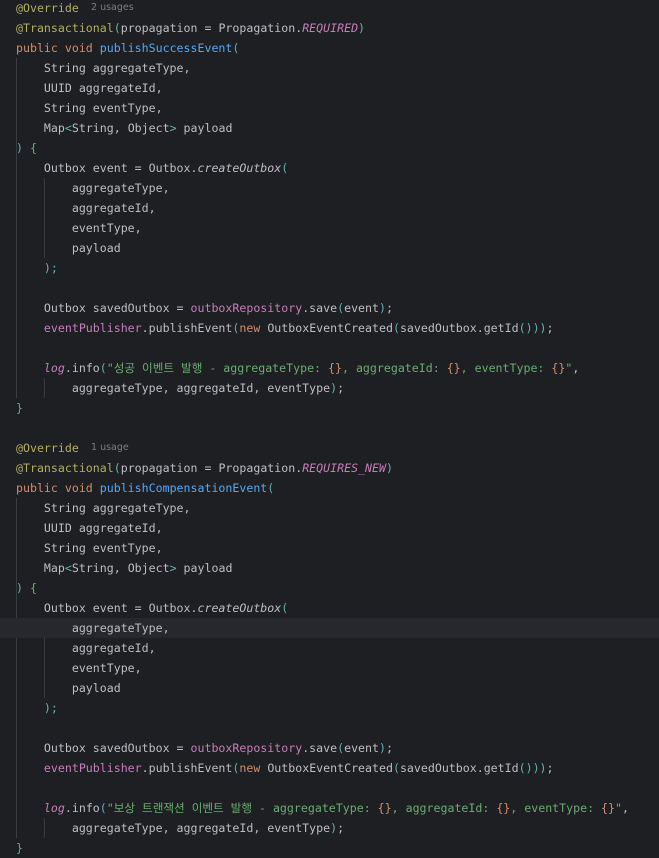  What do you see at coordinates (246, 748) in the screenshot?
I see `code-token: outboxRepository` at bounding box center [246, 748].